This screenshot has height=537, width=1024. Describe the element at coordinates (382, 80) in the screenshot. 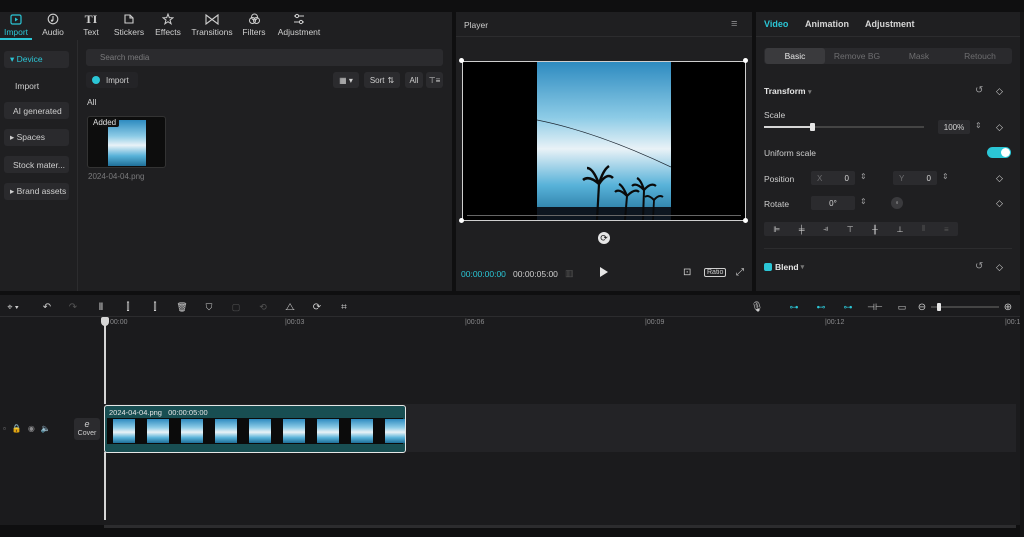

I see `sort-button: Sort ⇅` at that location.